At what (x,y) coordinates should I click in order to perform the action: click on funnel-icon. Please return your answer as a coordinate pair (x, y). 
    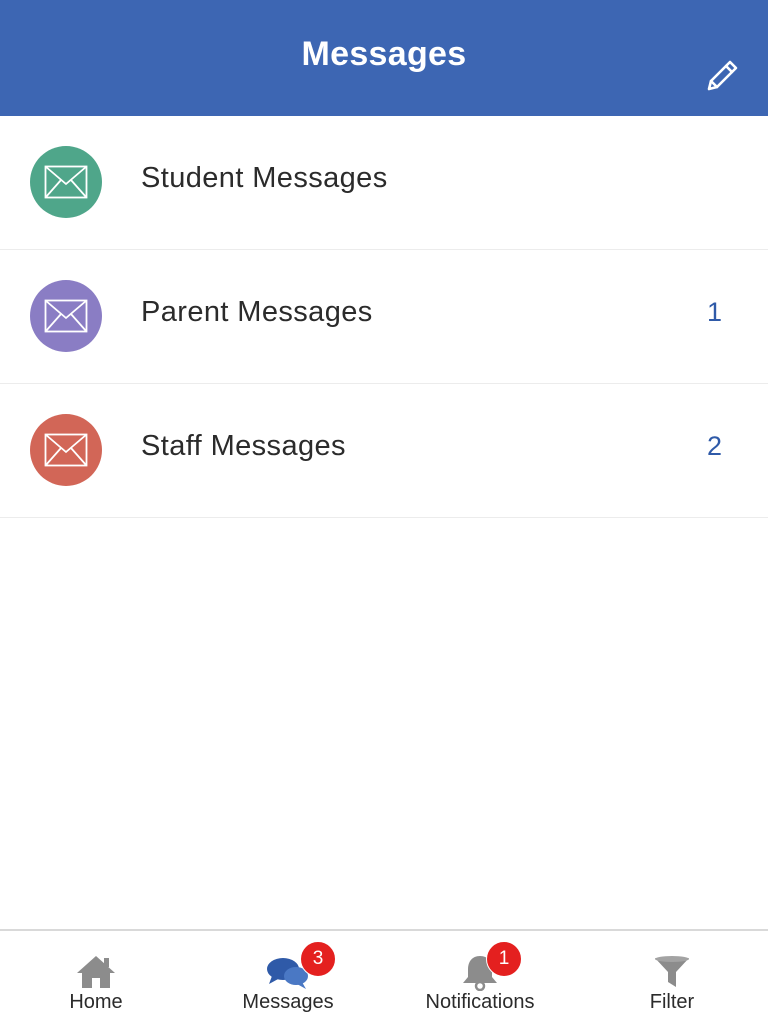
    Looking at the image, I should click on (672, 972).